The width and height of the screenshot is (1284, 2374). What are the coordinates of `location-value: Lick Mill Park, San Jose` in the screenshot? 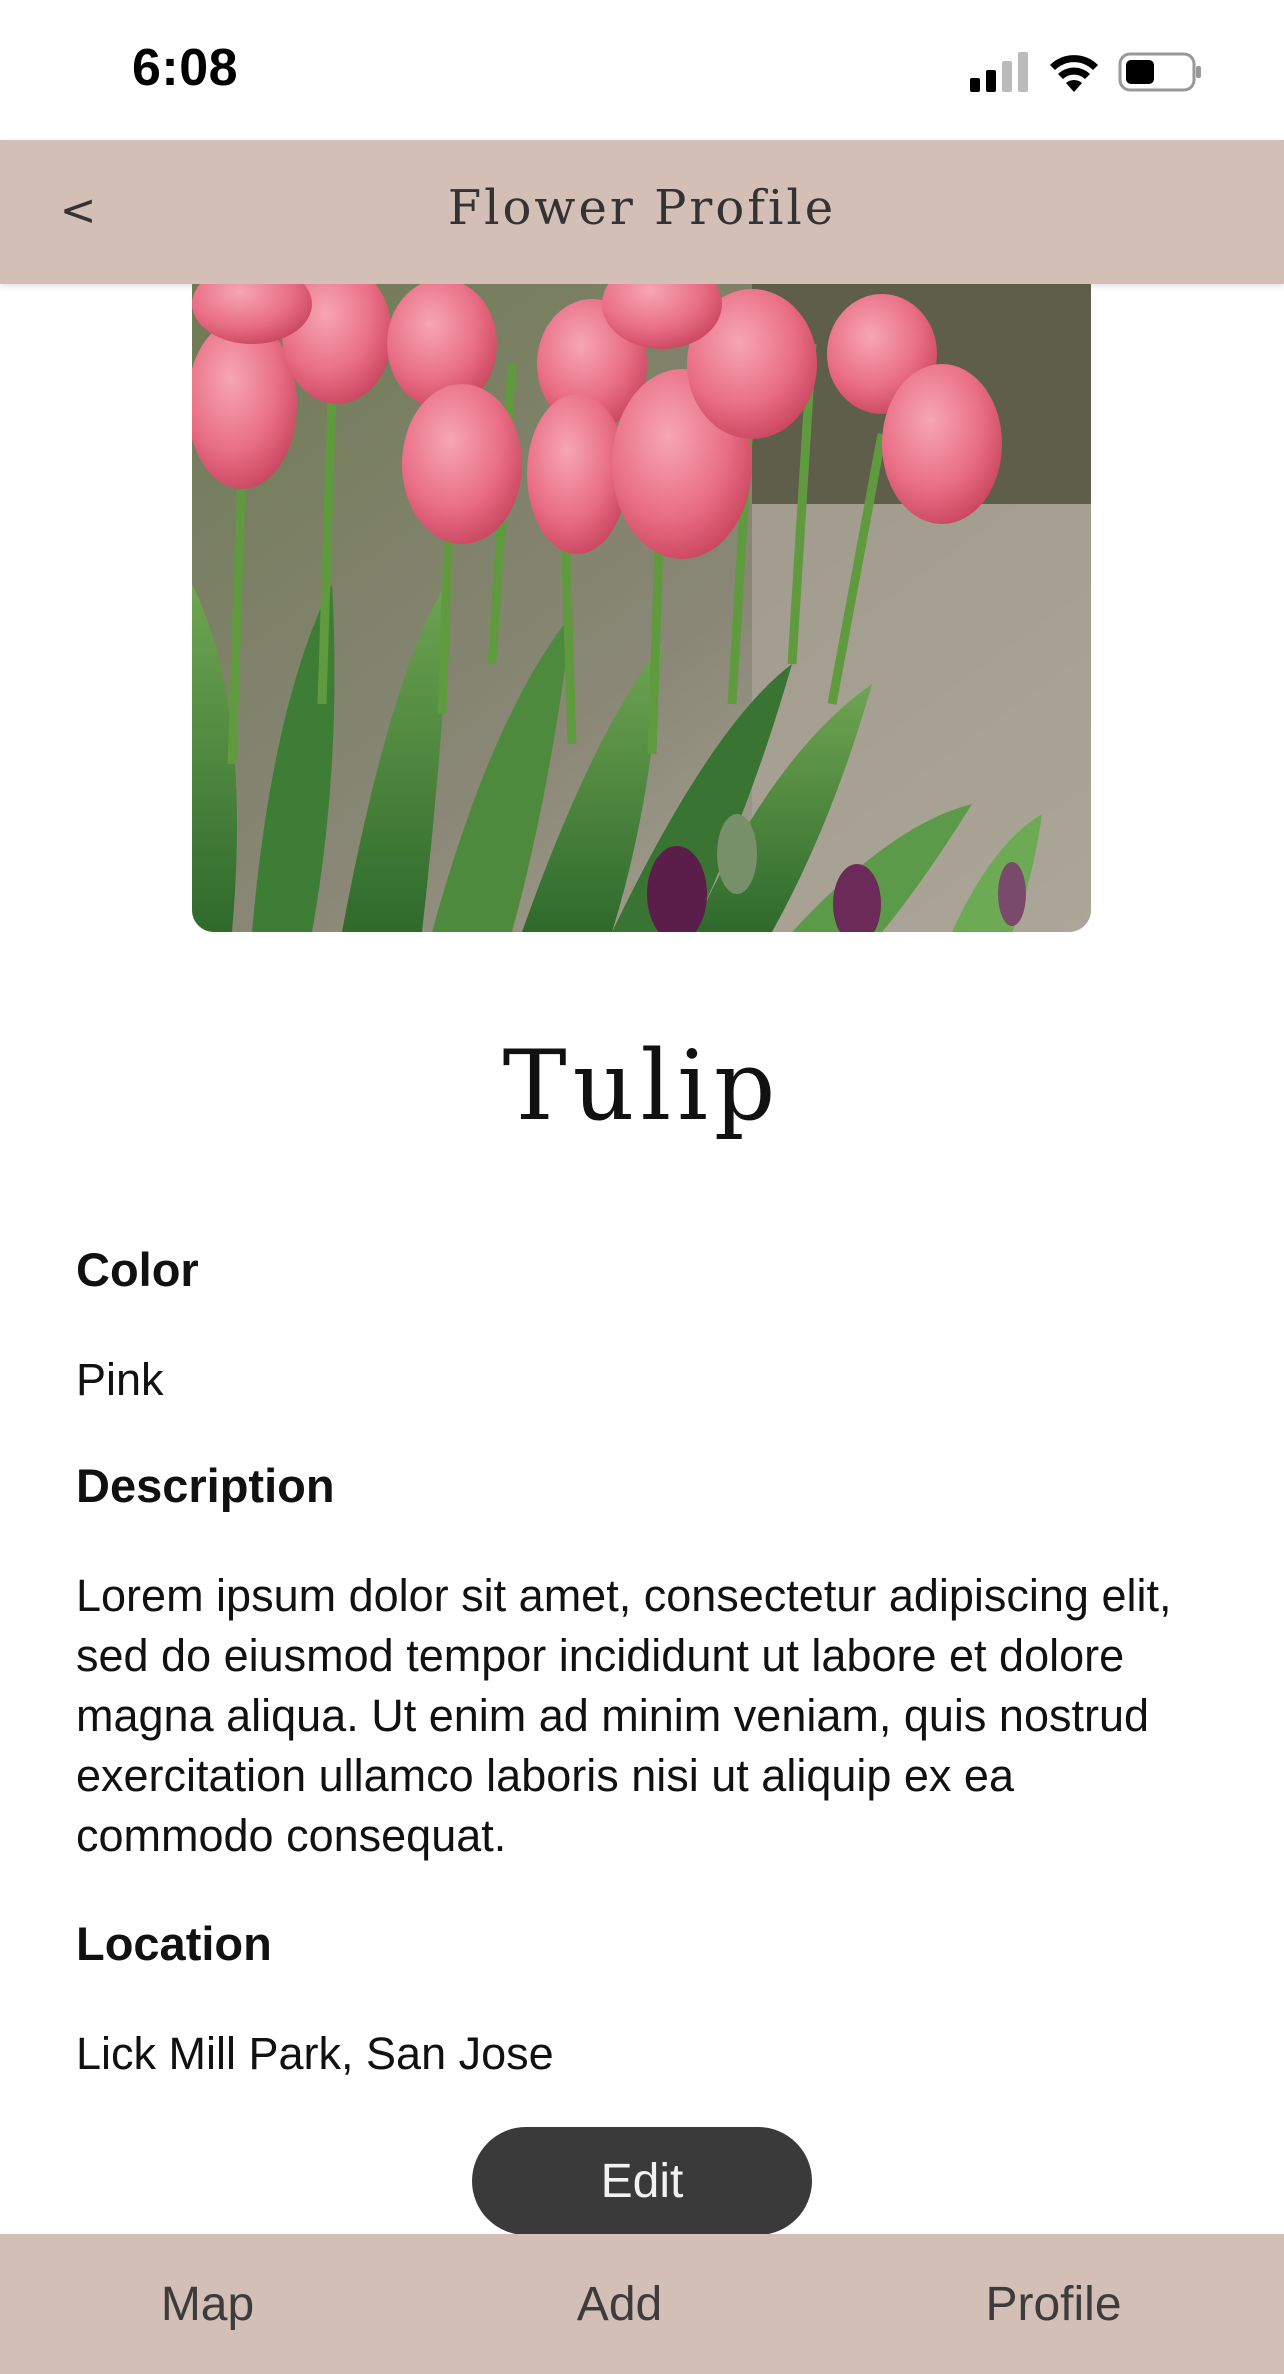 It's located at (315, 2053).